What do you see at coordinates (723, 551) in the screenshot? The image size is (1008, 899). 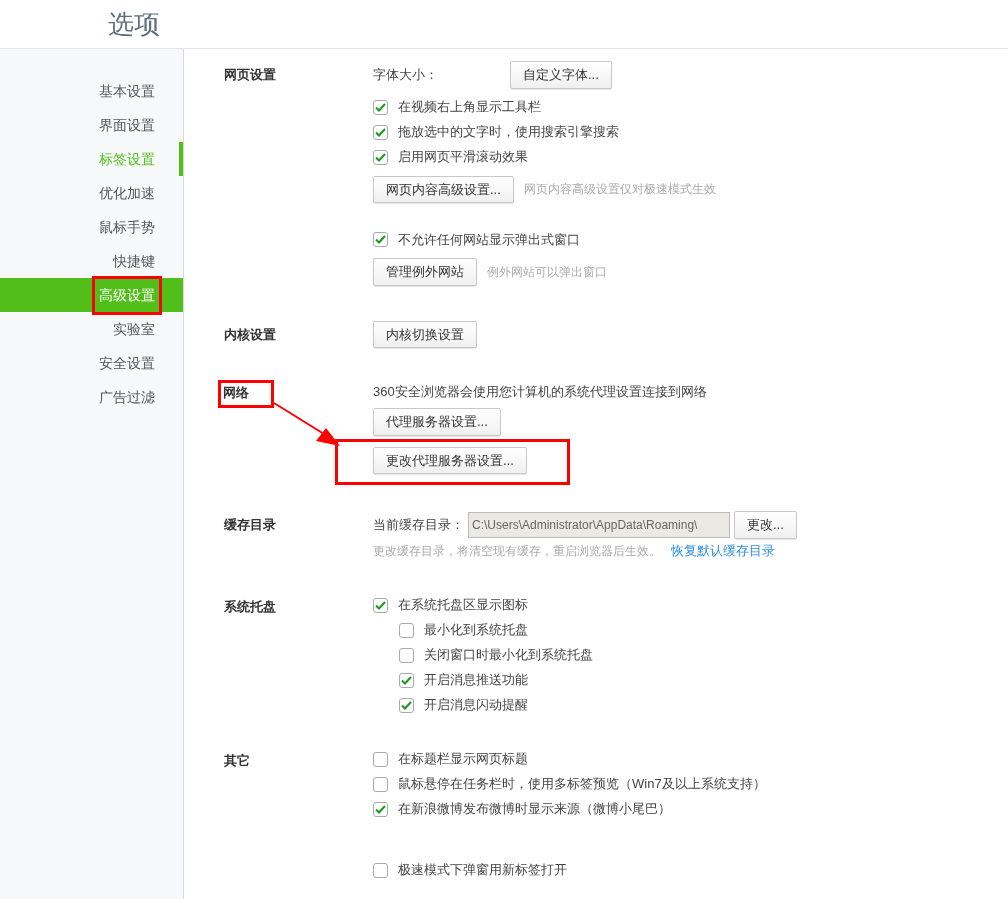 I see `restore-default-link: 恢复默认缓存目录` at bounding box center [723, 551].